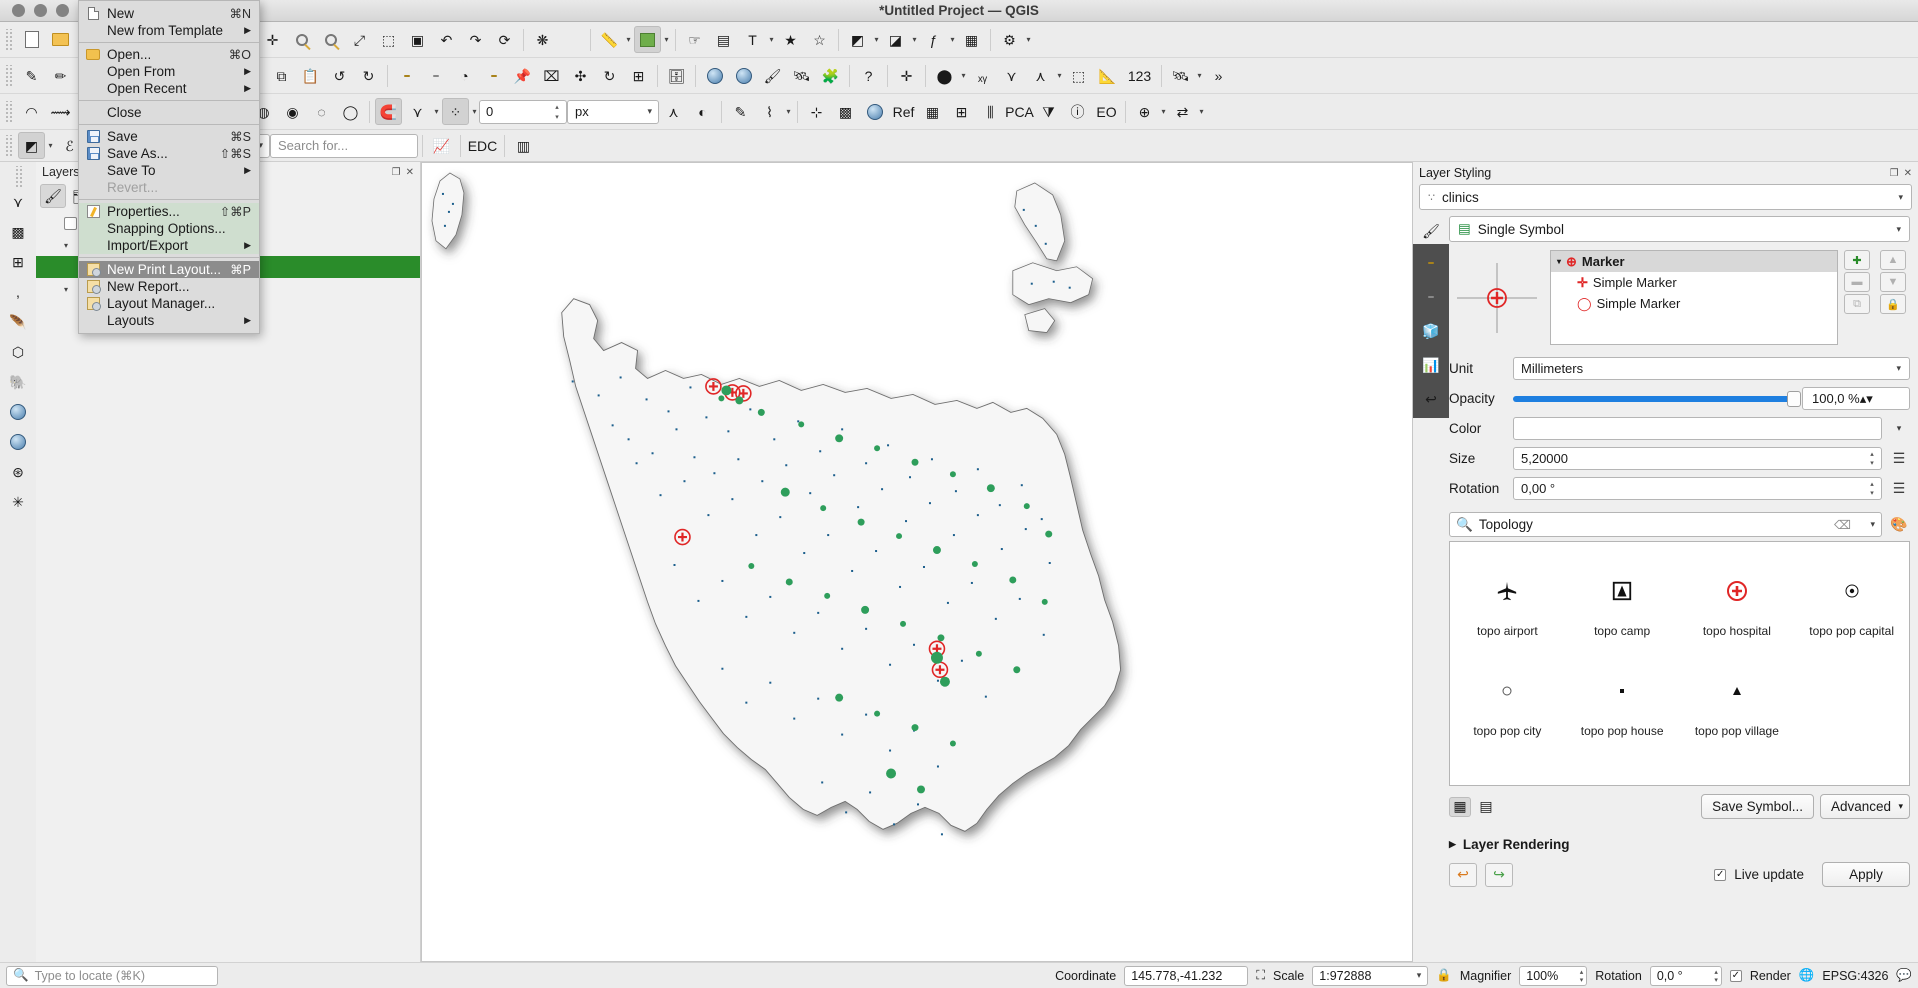 Image resolution: width=1918 pixels, height=988 pixels. Describe the element at coordinates (330, 39) in the screenshot. I see `zoom-out-icon` at that location.